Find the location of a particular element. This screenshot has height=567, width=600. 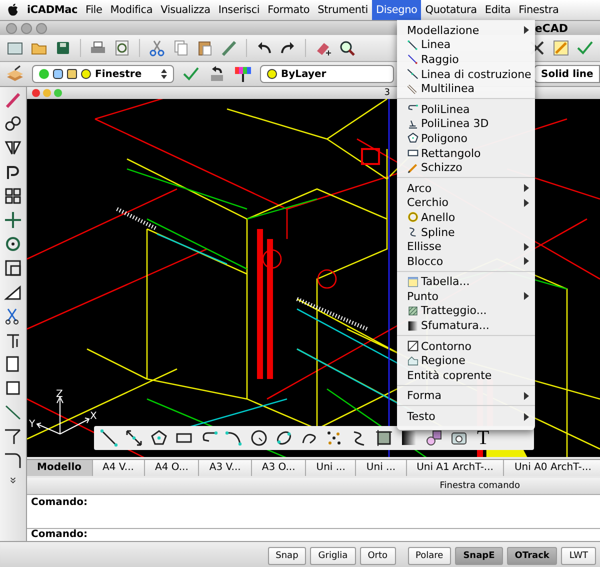

menu-bar-item: File is located at coordinates (94, 10).